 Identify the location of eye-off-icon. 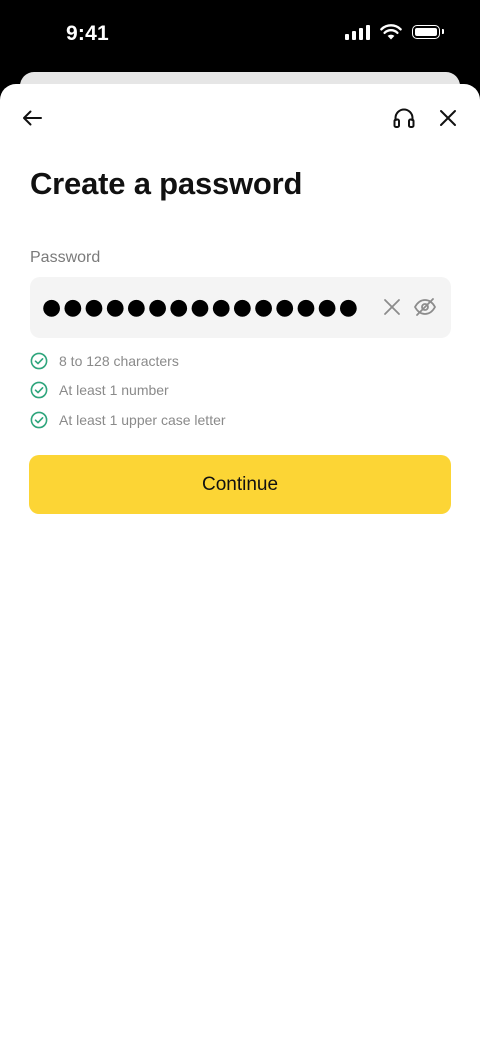
(425, 307).